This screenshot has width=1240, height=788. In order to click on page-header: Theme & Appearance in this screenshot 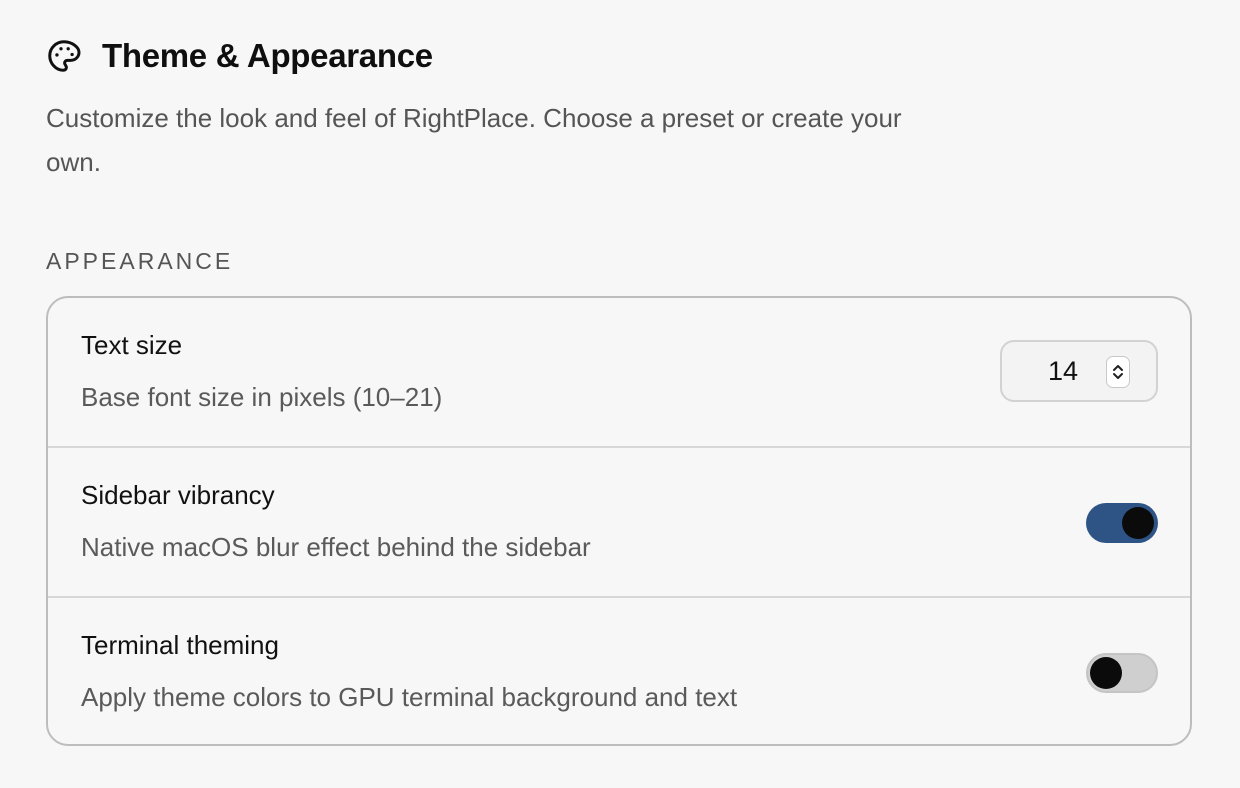, I will do `click(239, 56)`.